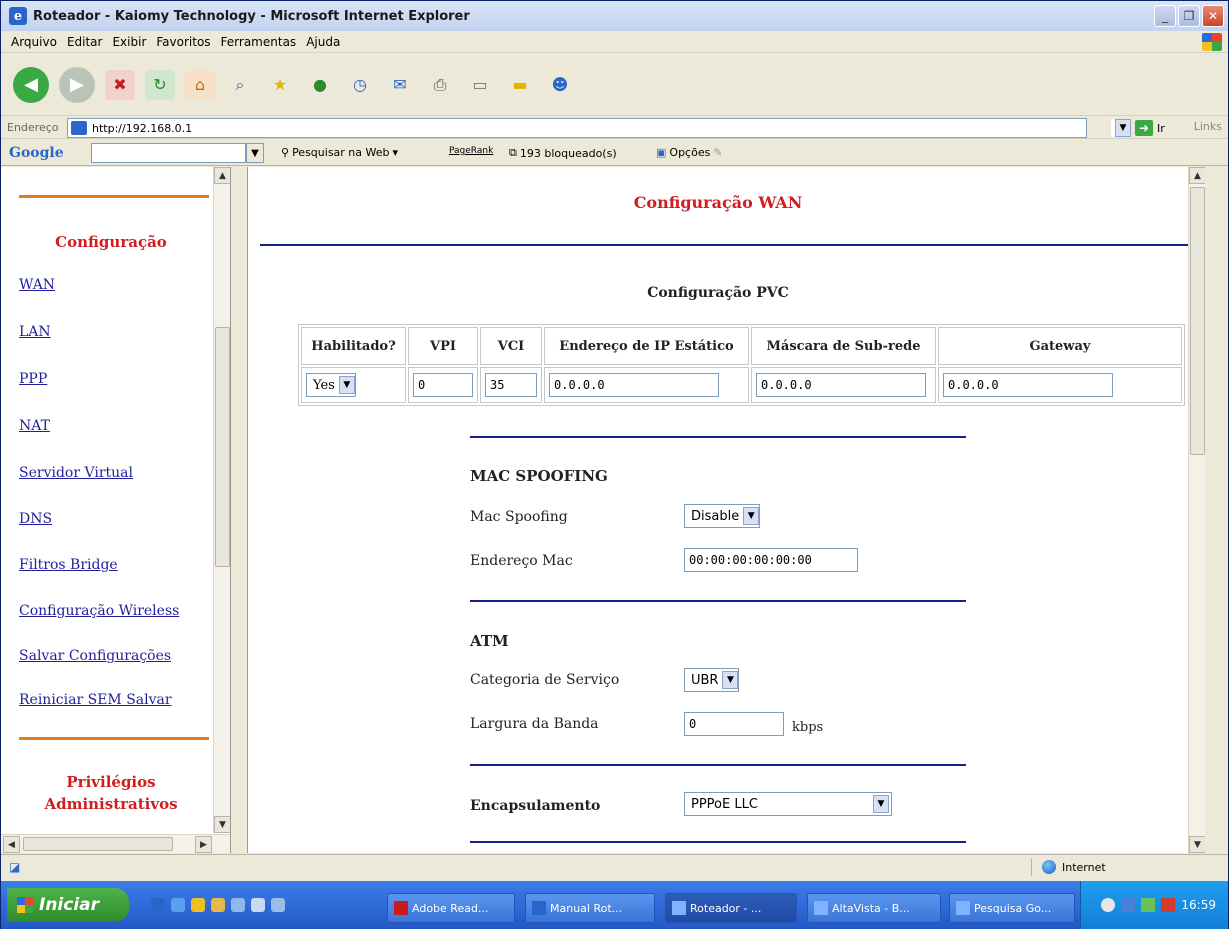  Describe the element at coordinates (712, 680) in the screenshot. I see `service-category-select: UBR ▼` at that location.